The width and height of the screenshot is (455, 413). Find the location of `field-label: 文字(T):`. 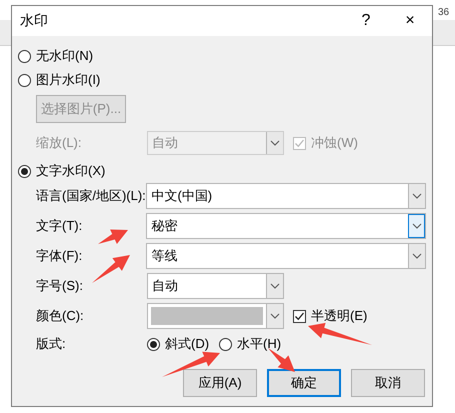

field-label: 文字(T): is located at coordinates (60, 226).